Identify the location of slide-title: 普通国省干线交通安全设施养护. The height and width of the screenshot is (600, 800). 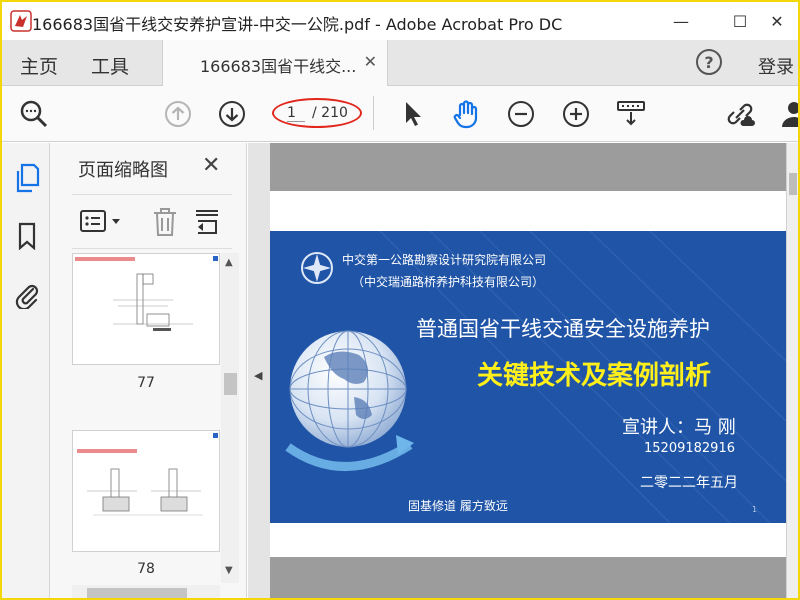
(563, 329).